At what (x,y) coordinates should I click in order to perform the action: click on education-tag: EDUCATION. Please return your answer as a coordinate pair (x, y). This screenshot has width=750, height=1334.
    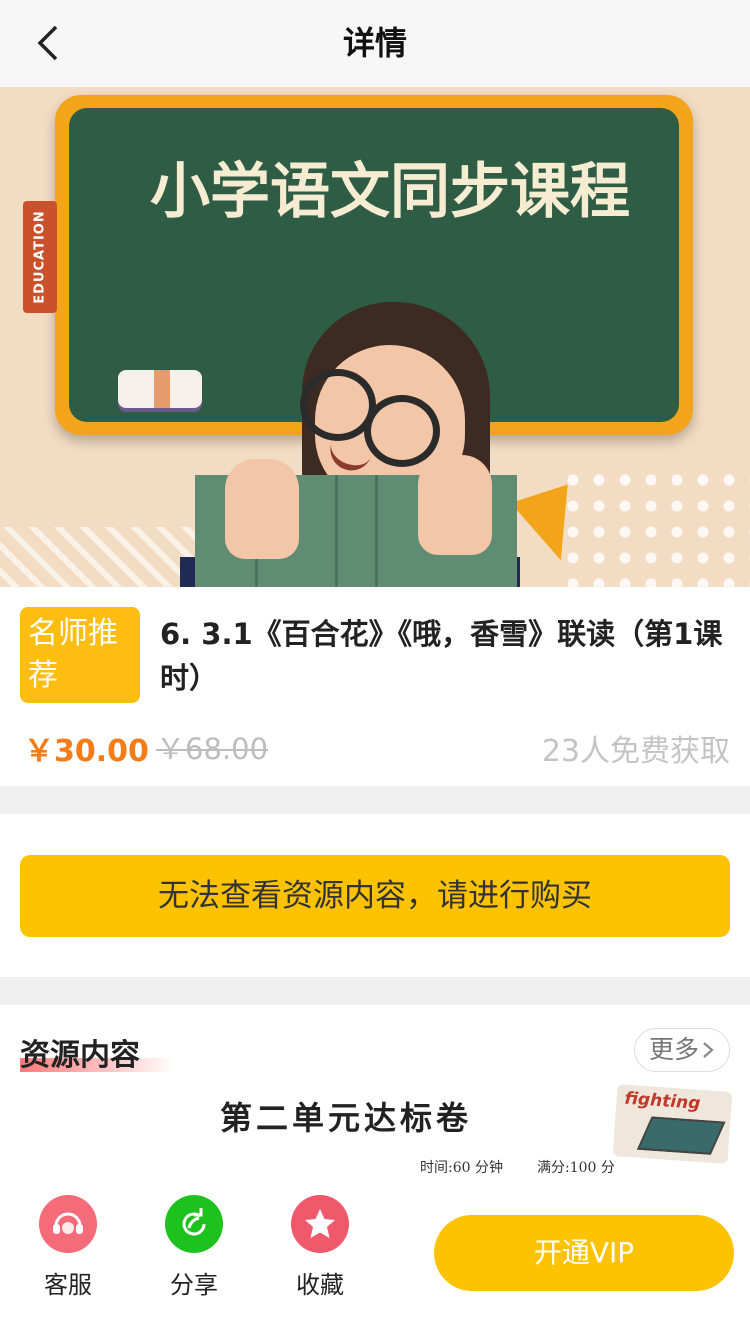
    Looking at the image, I should click on (40, 257).